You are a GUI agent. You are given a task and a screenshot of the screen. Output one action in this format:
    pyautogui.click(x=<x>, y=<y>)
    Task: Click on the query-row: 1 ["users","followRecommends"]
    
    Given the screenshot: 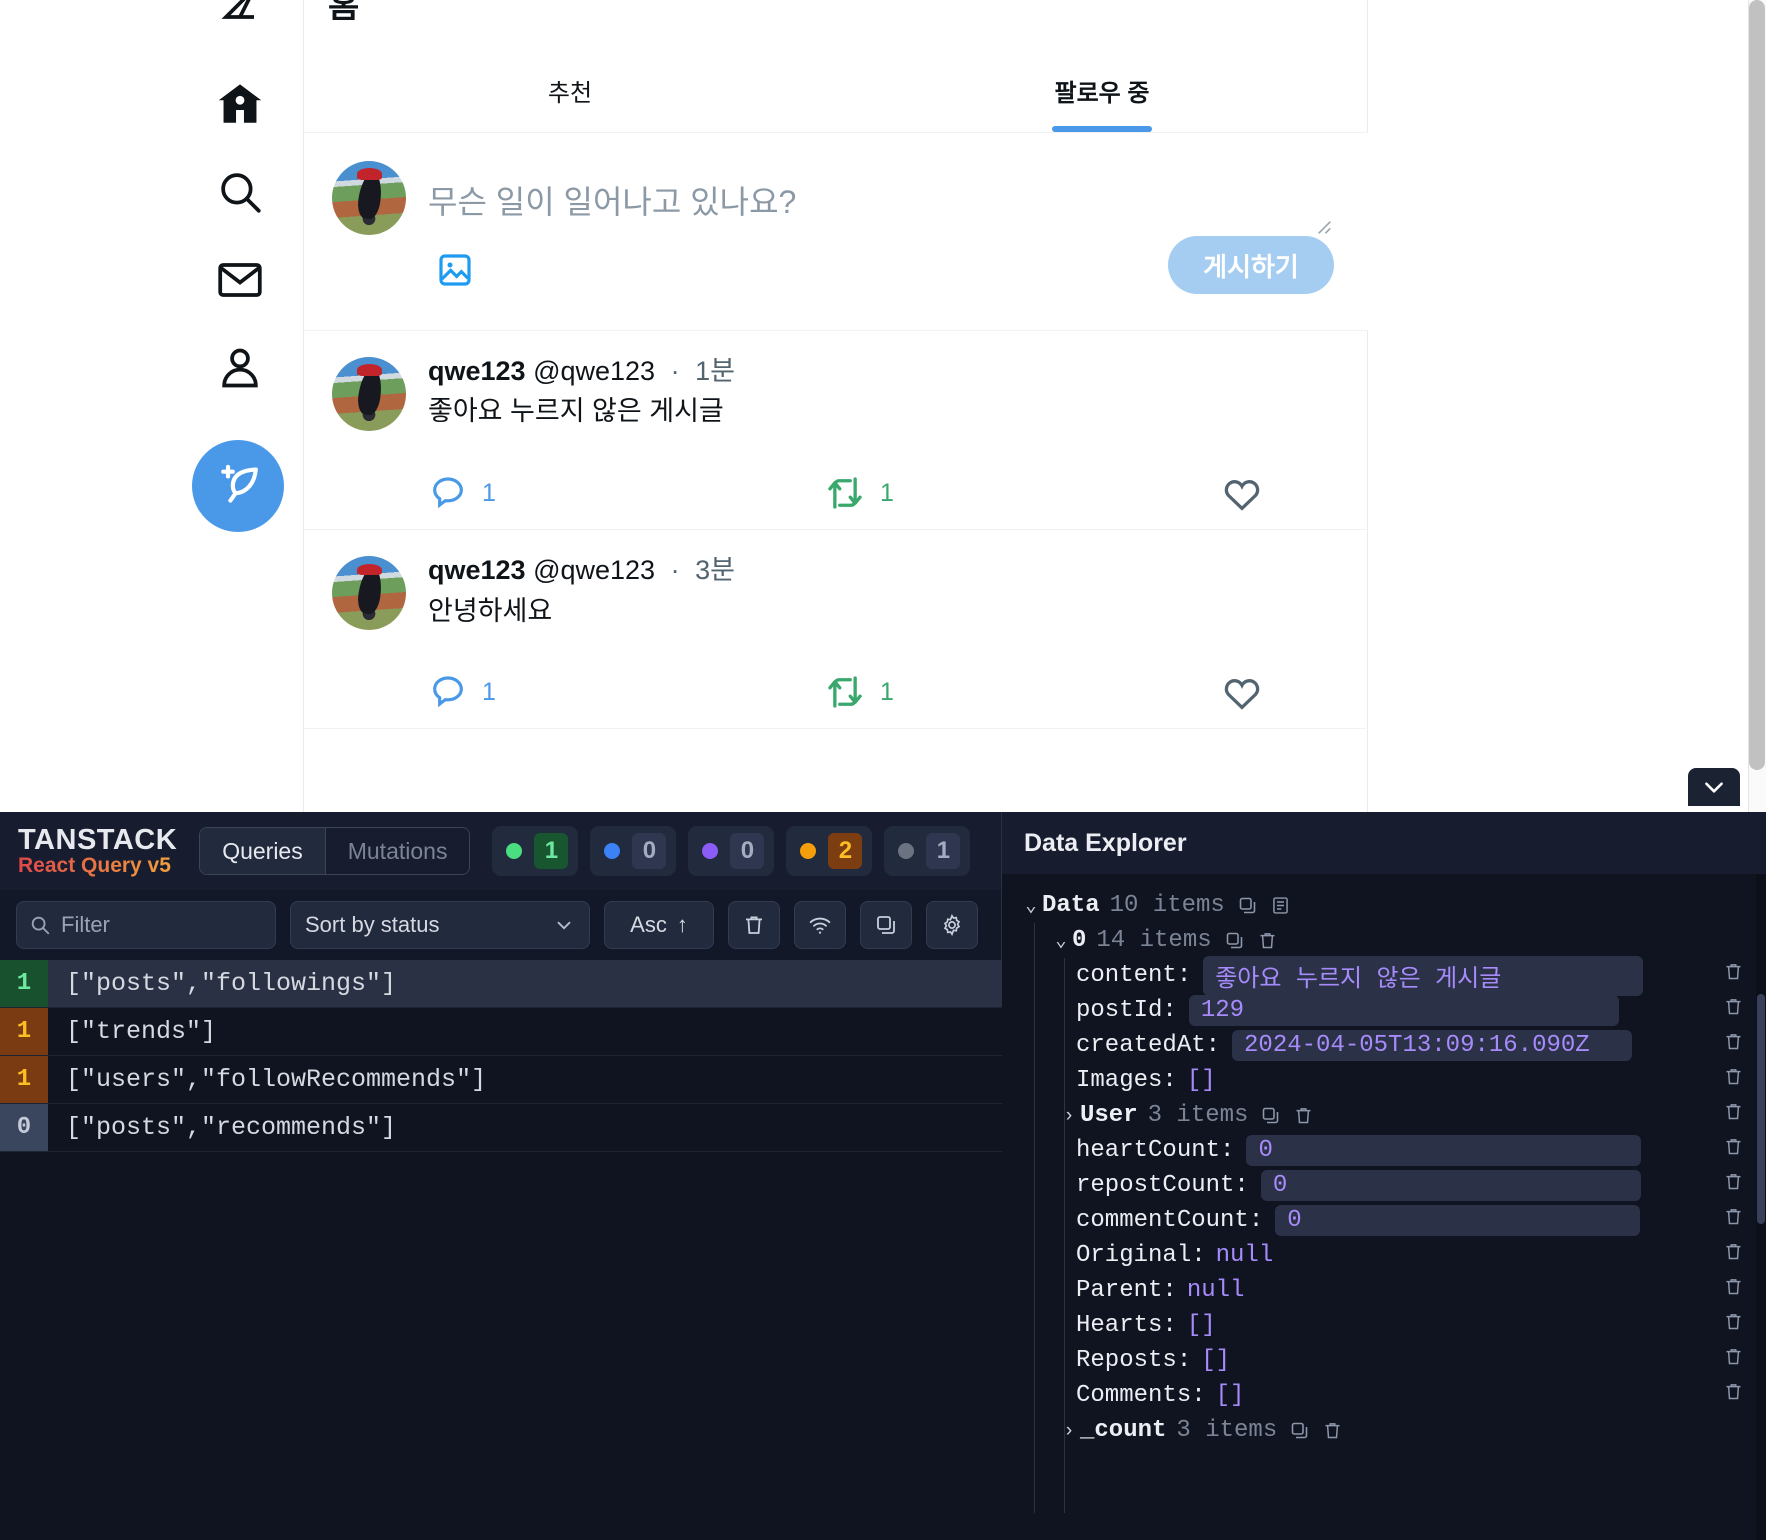 What is the action you would take?
    pyautogui.click(x=501, y=1080)
    